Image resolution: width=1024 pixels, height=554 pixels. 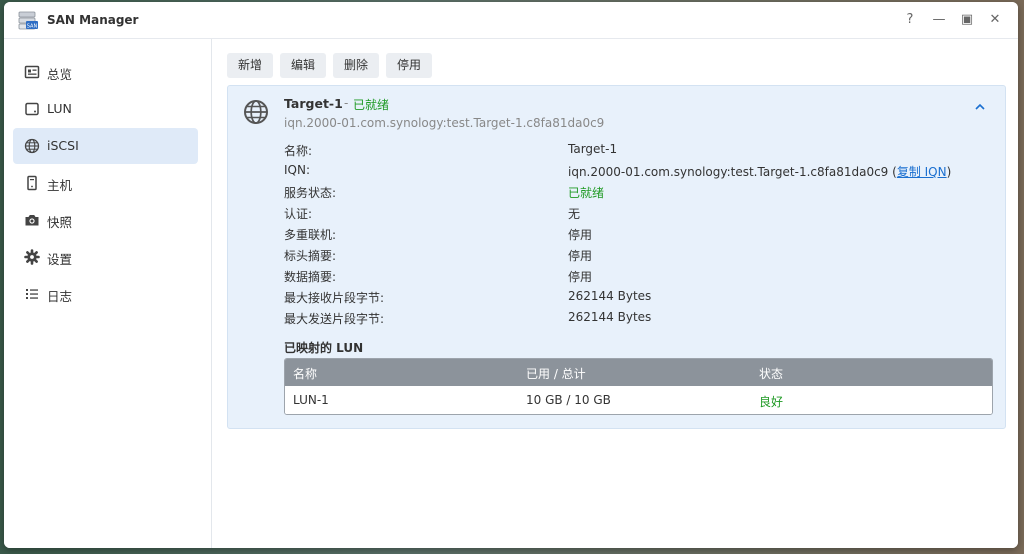 I want to click on sidebar-item-label: 主机, so click(x=60, y=185).